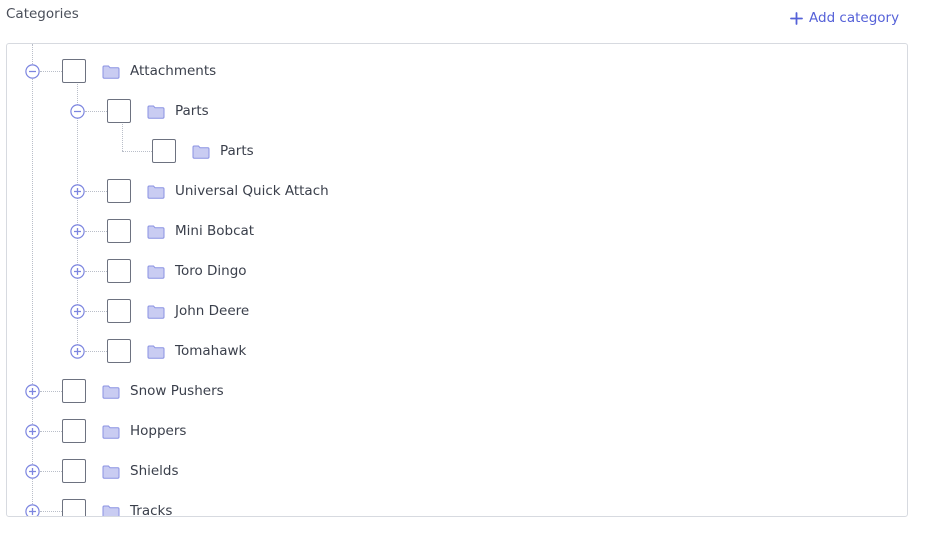 The width and height of the screenshot is (932, 536). Describe the element at coordinates (173, 71) in the screenshot. I see `category-label-attachments: Attachments` at that location.